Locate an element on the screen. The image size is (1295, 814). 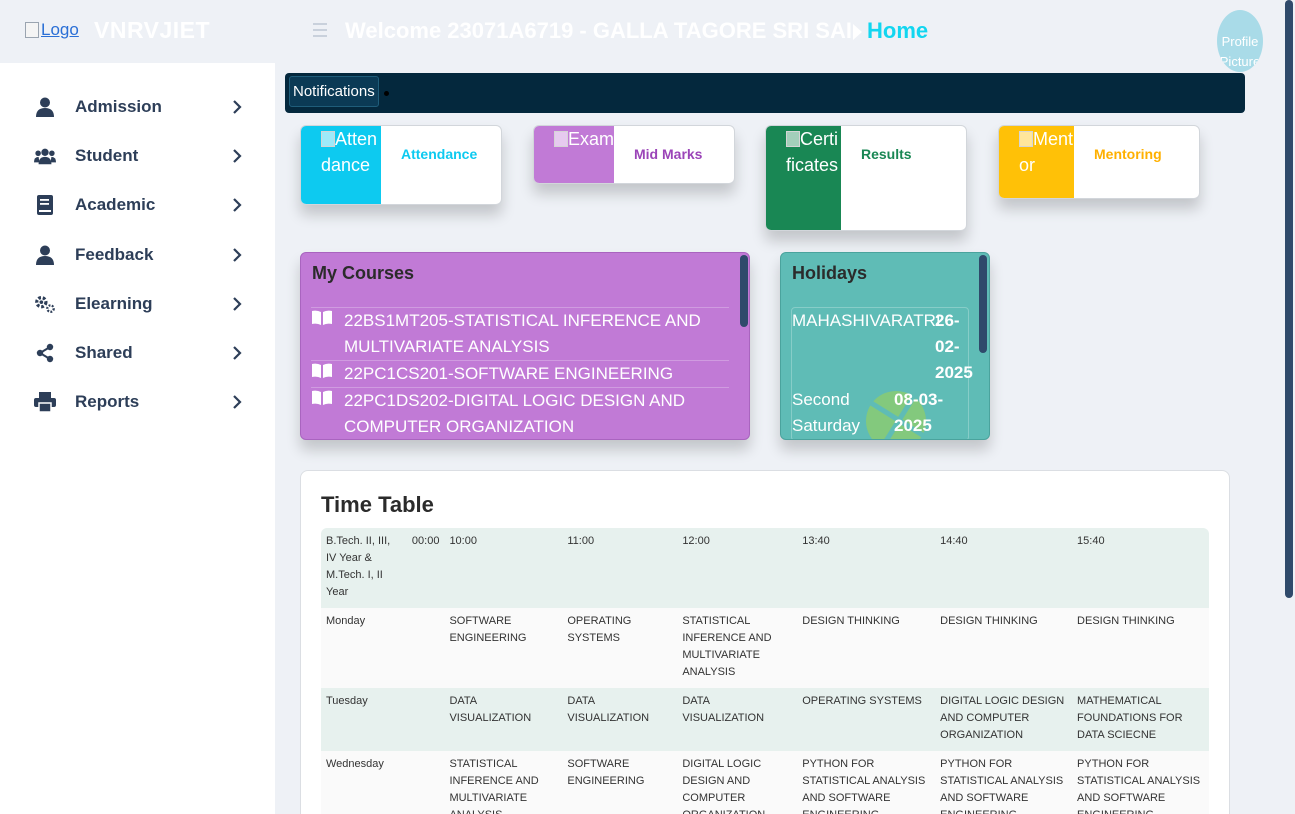
sidebar-item-reports: Reports is located at coordinates (137, 402).